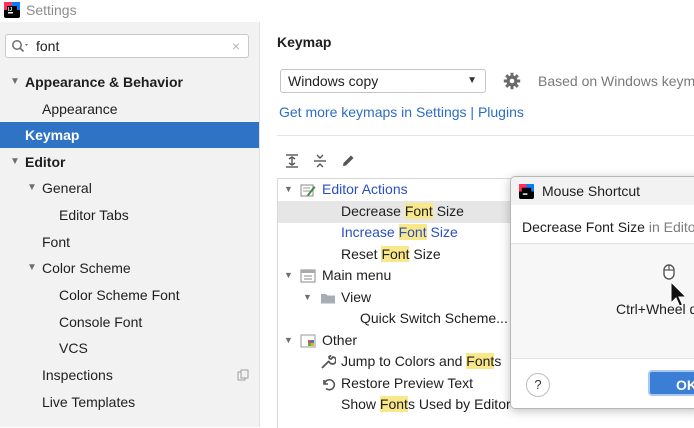 The height and width of the screenshot is (428, 694). I want to click on search-icon, so click(20, 46).